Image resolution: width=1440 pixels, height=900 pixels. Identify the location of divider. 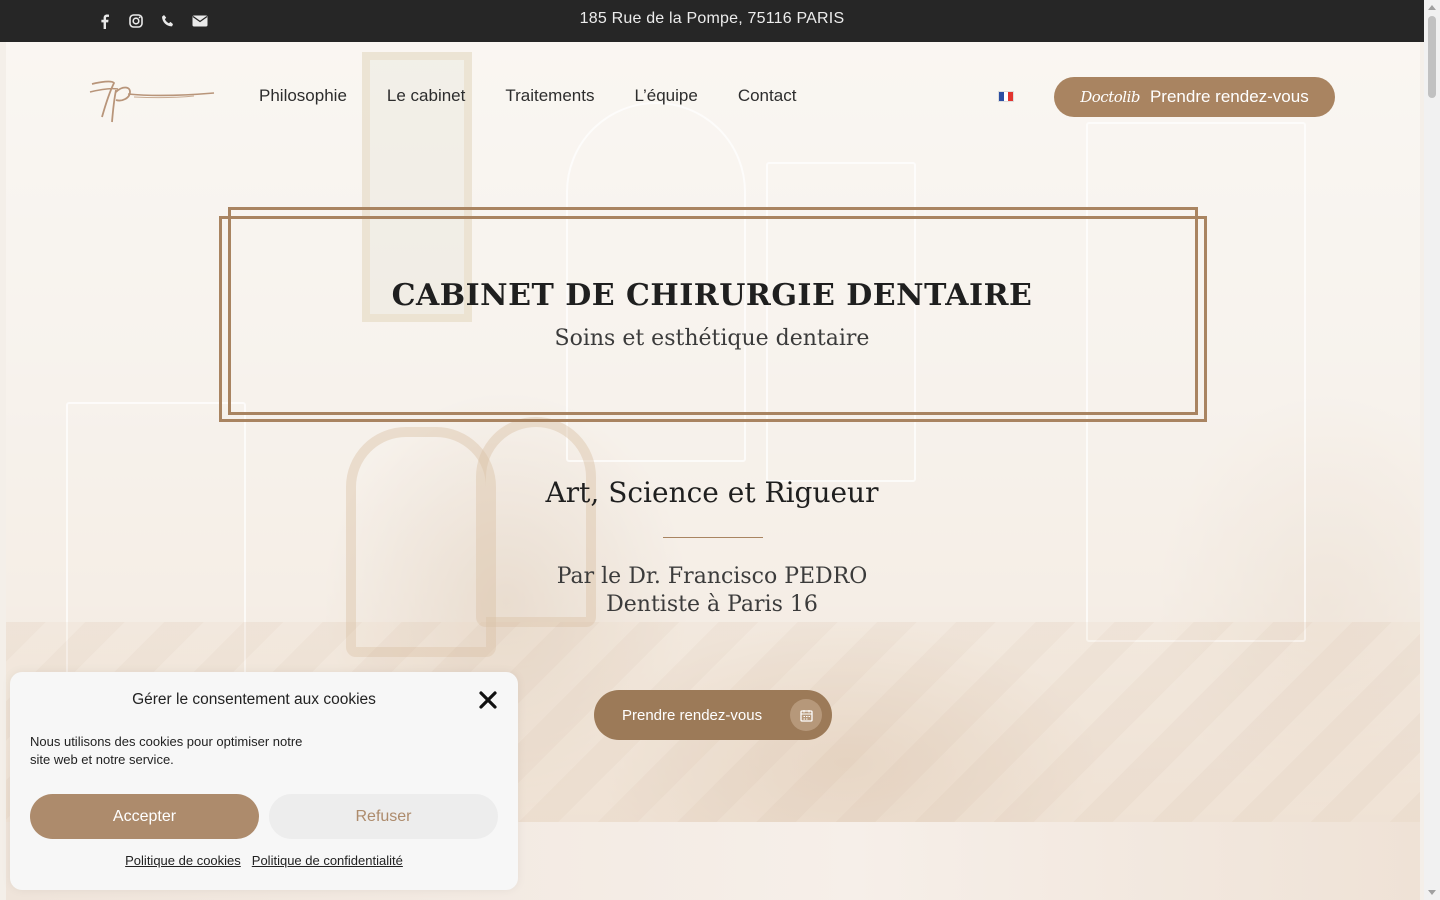
(713, 537).